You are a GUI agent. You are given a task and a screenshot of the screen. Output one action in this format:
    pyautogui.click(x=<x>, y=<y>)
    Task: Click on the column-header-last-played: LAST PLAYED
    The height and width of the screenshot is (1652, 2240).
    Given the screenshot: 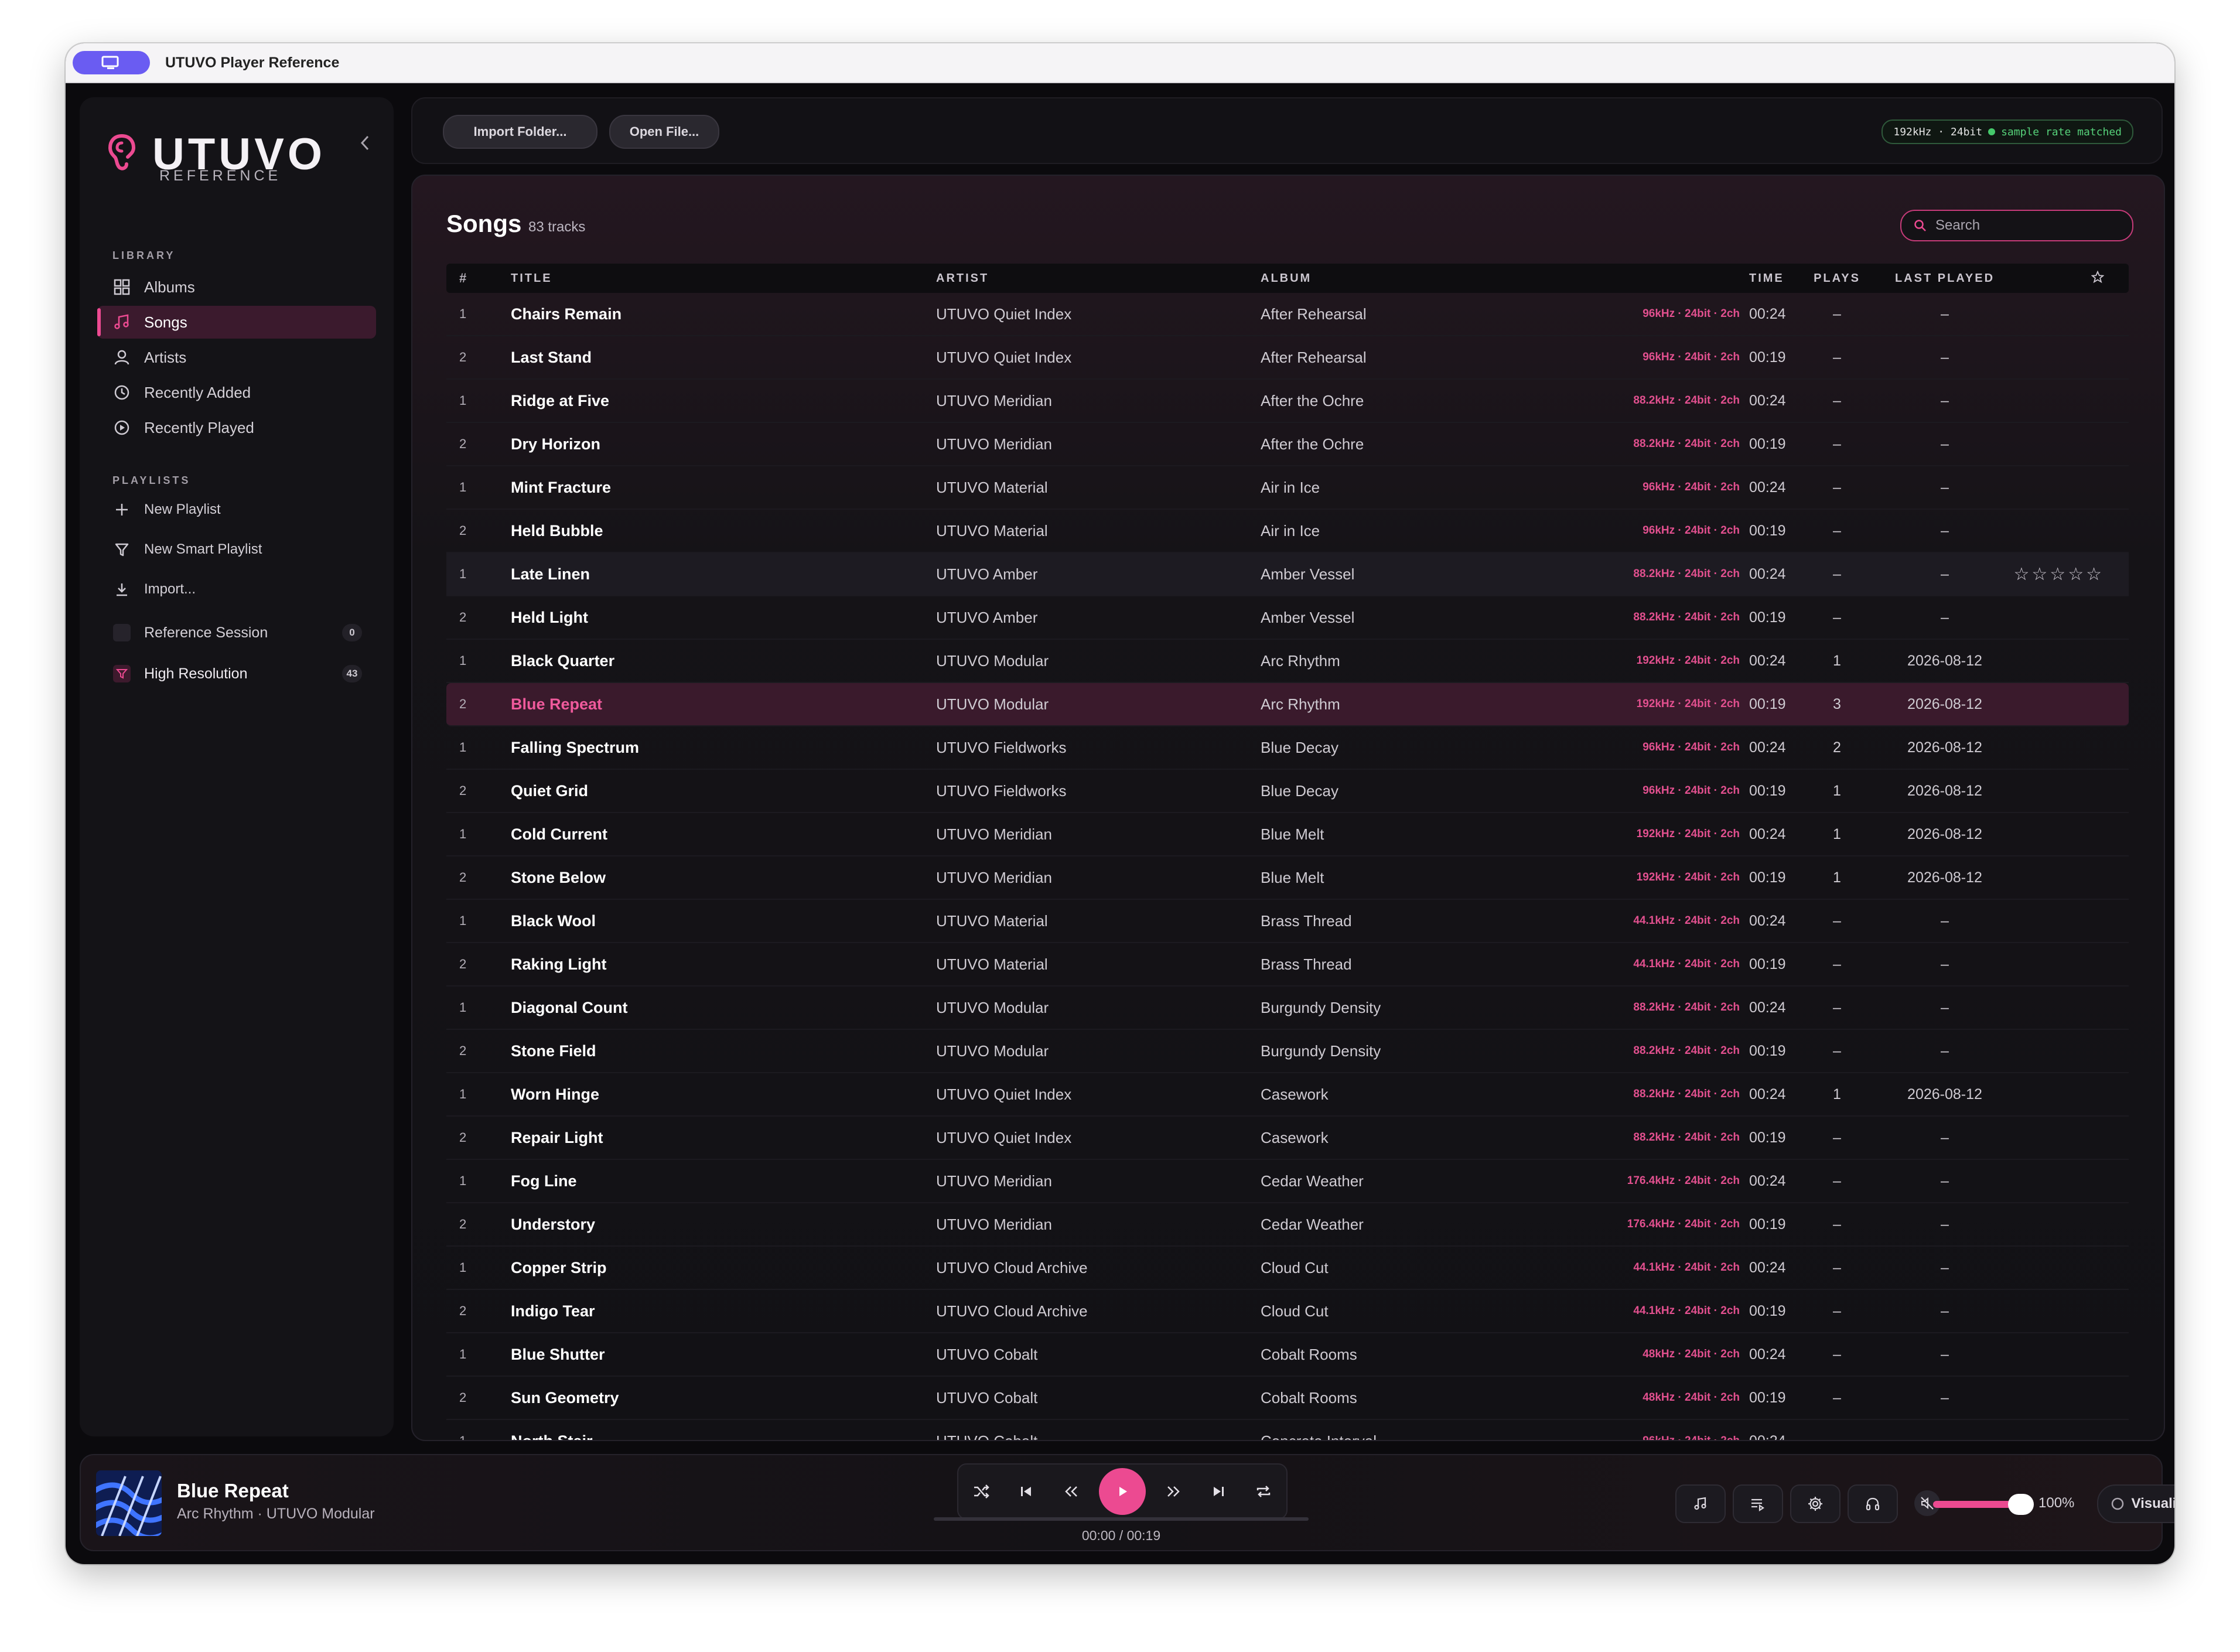 What is the action you would take?
    pyautogui.click(x=1945, y=278)
    